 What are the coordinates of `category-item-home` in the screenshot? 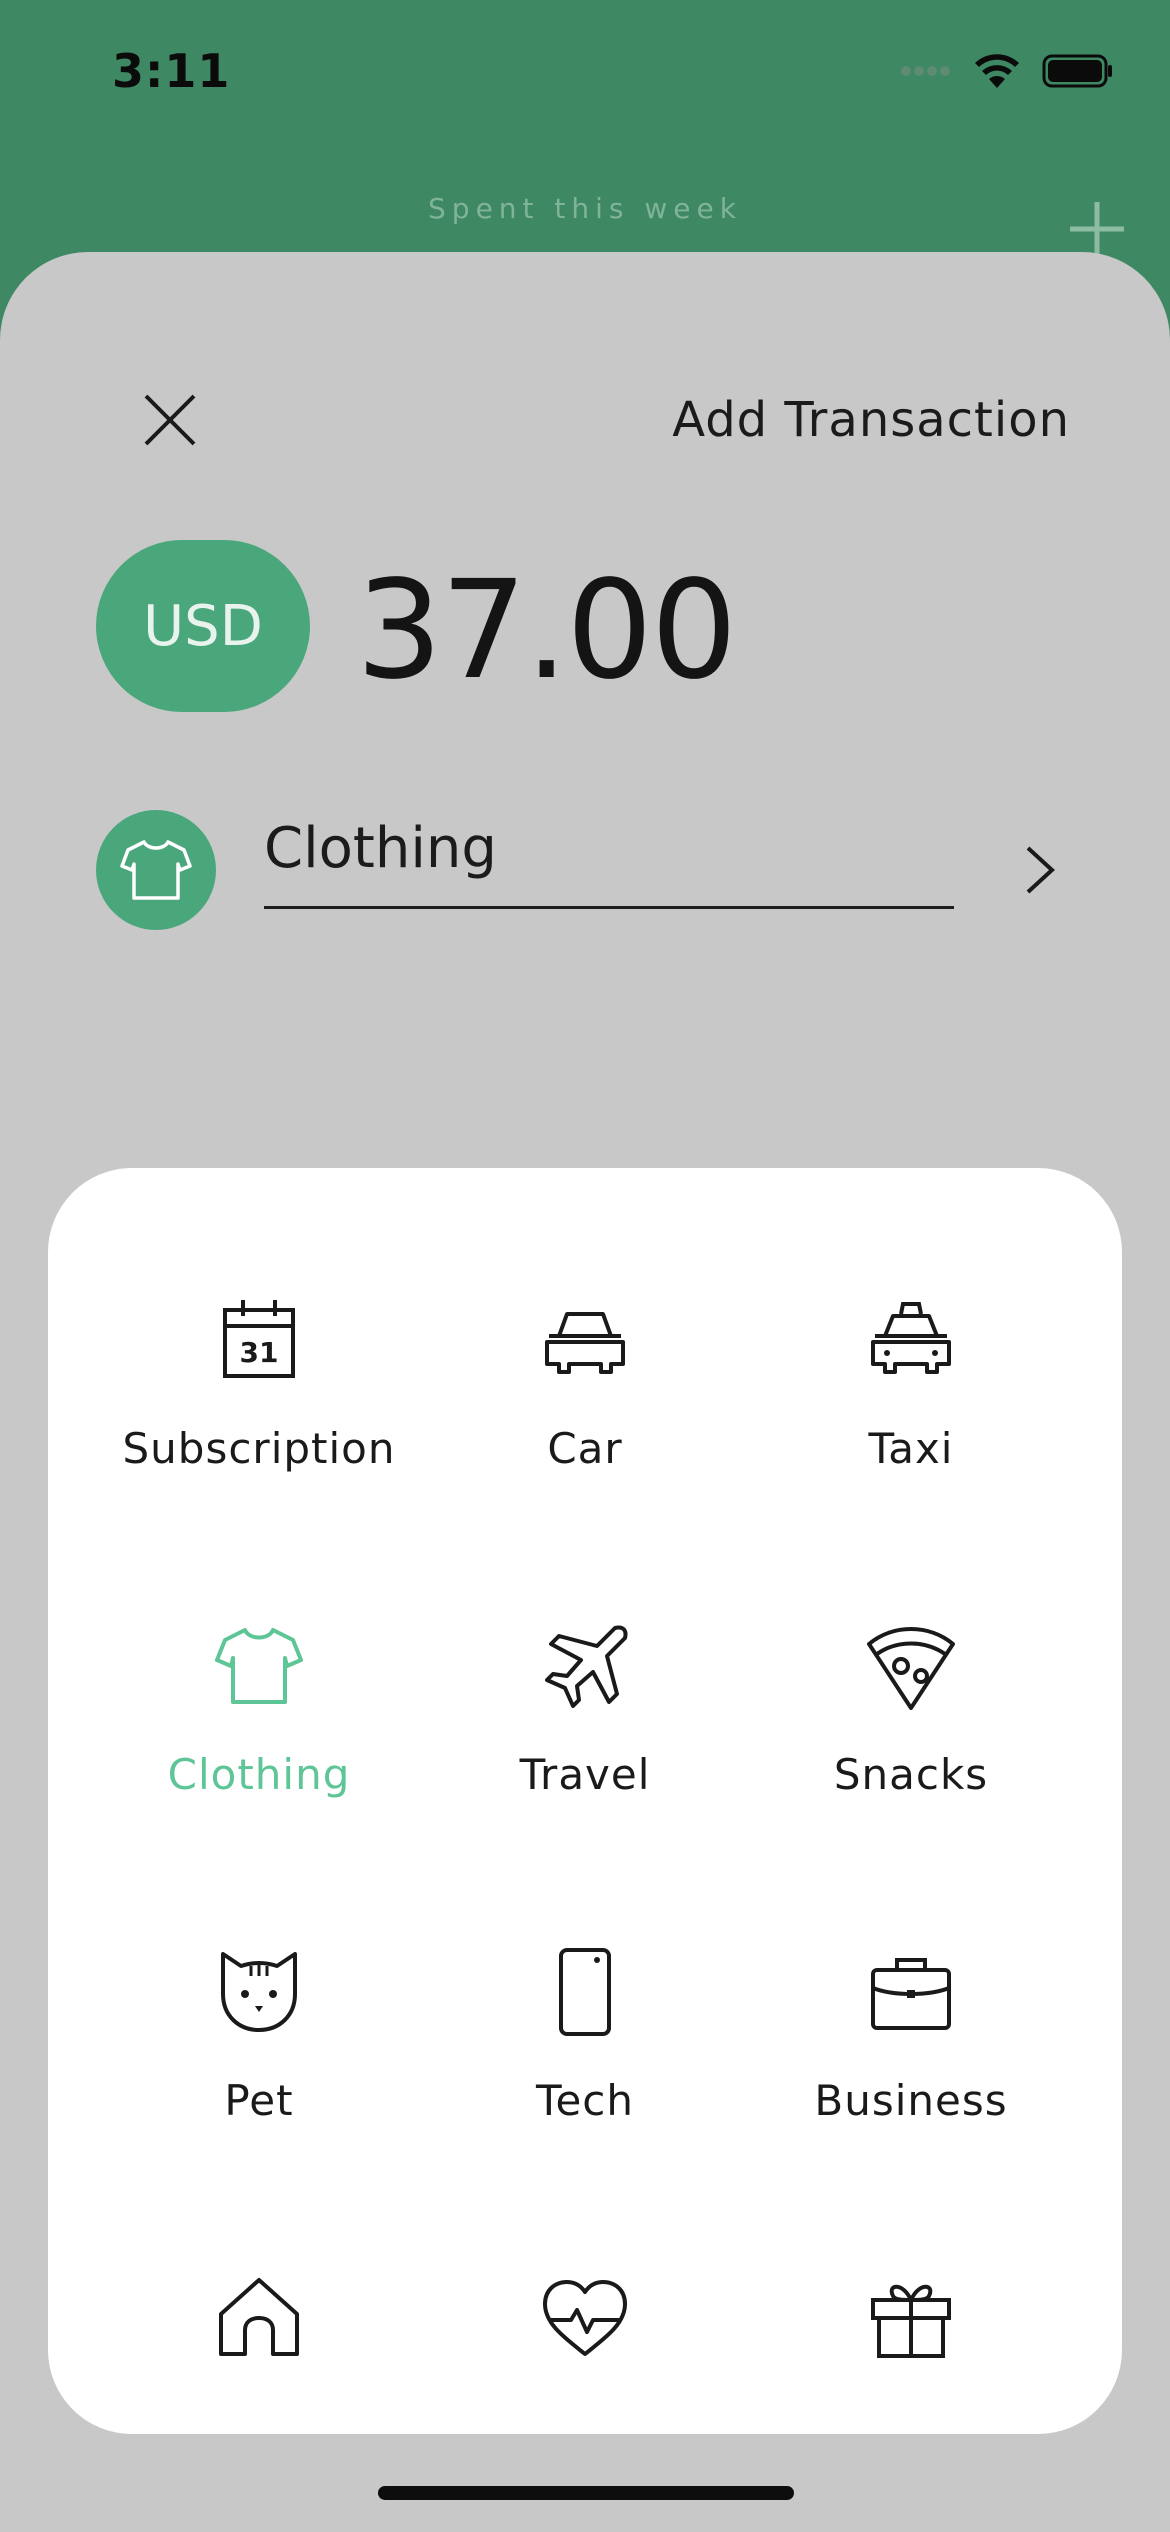 It's located at (259, 2352).